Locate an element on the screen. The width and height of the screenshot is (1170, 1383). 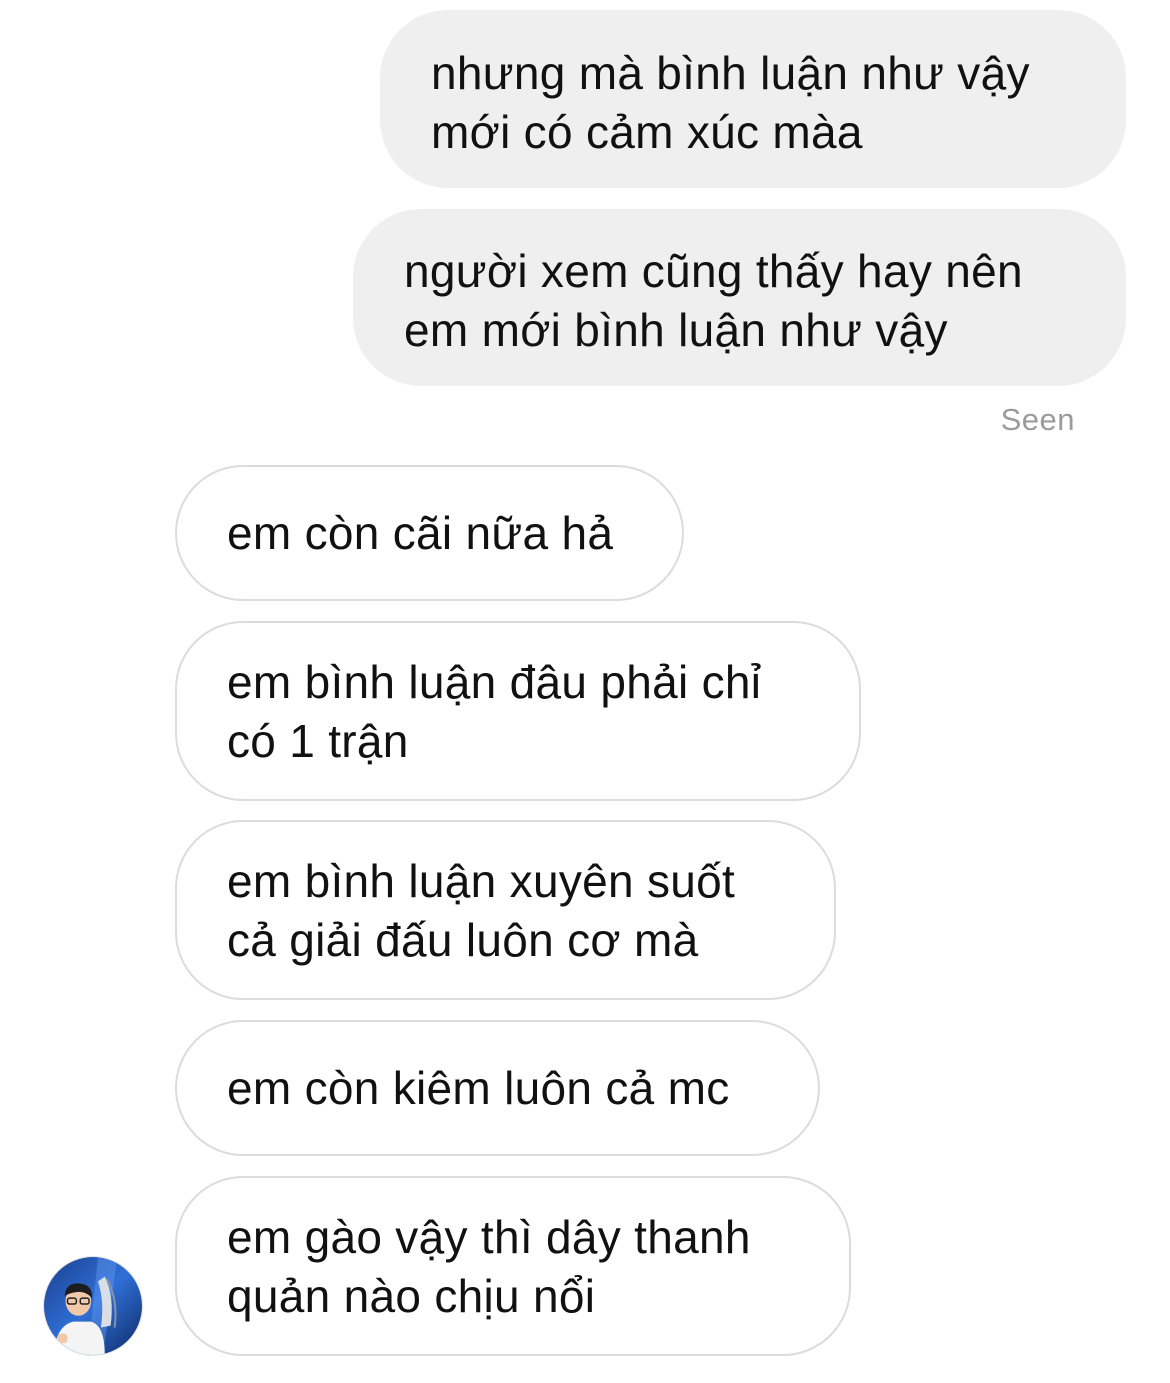
profile-photo-icon is located at coordinates (93, 1306).